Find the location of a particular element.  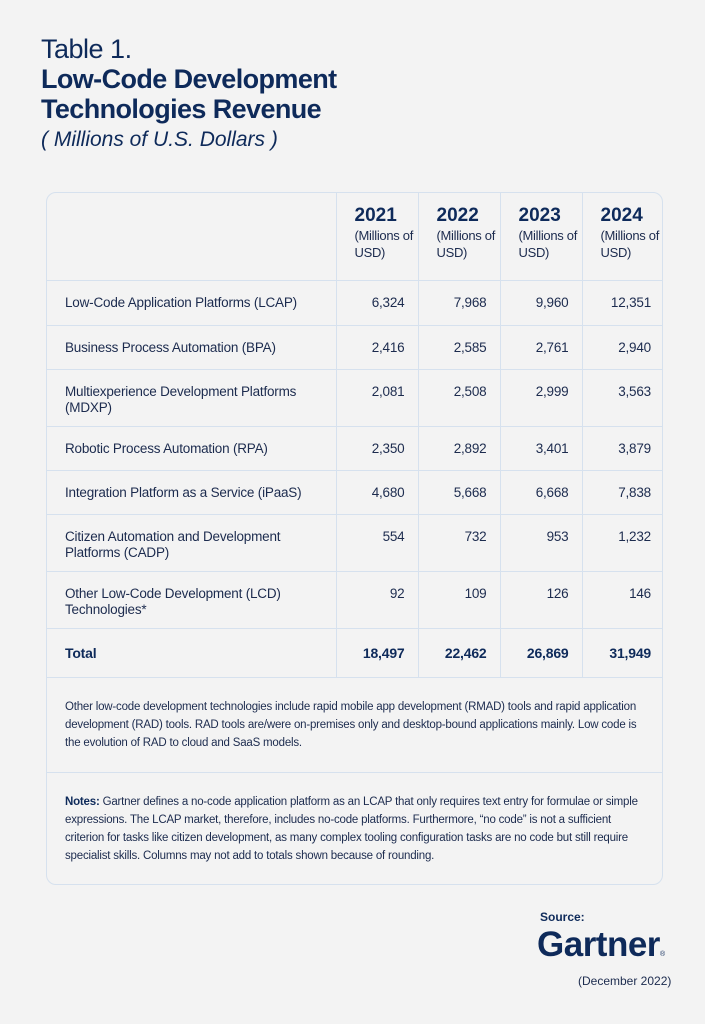

total-value: 22,462 is located at coordinates (459, 652).